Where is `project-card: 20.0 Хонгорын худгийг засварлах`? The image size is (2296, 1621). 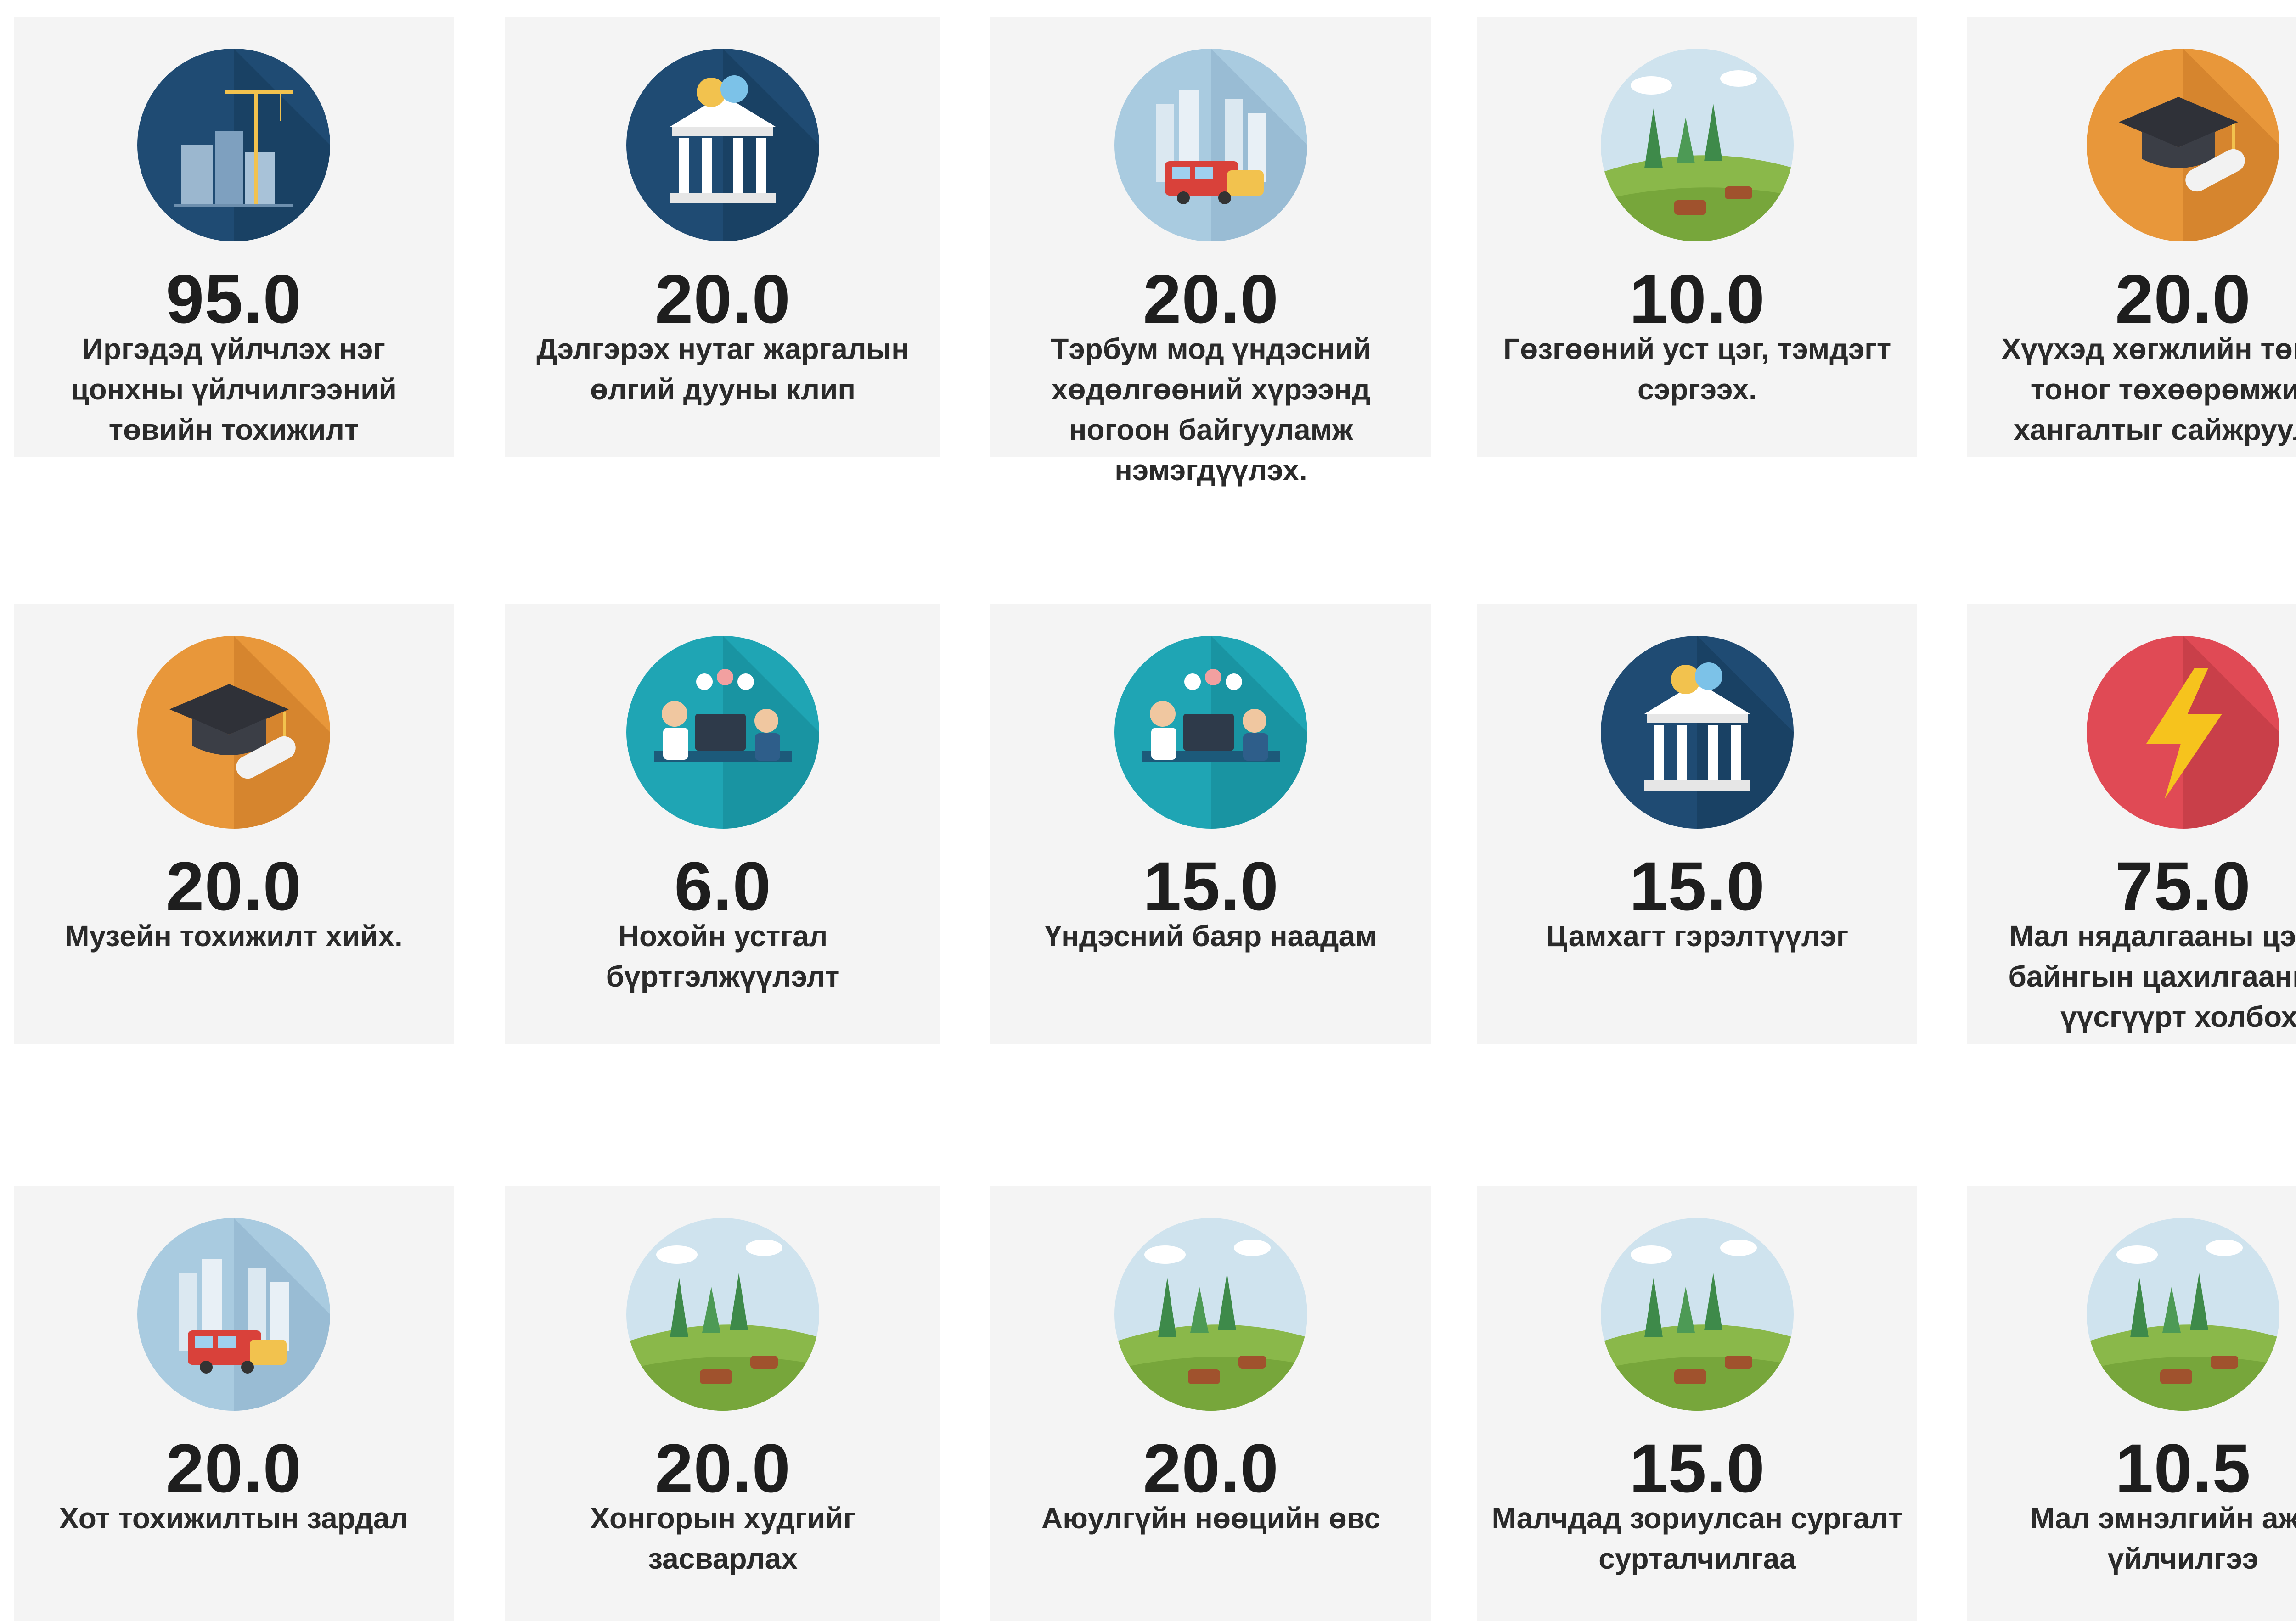 project-card: 20.0 Хонгорын худгийг засварлах is located at coordinates (722, 1403).